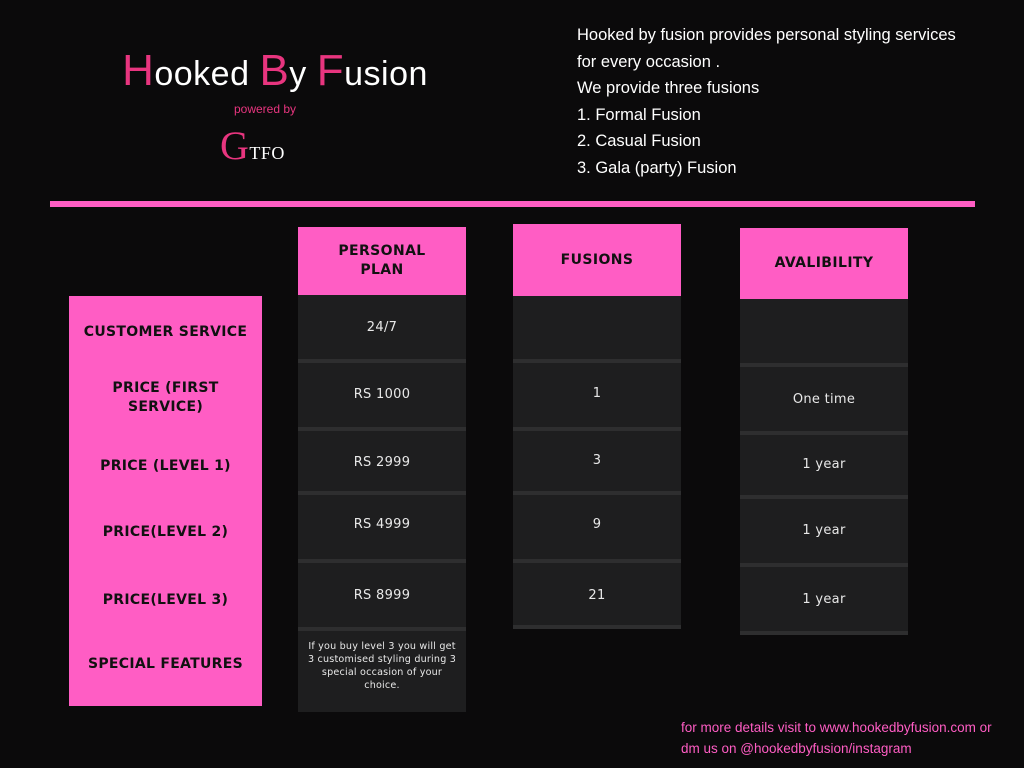  What do you see at coordinates (382, 251) in the screenshot?
I see `header-personal-plan-line1: PERSONAL` at bounding box center [382, 251].